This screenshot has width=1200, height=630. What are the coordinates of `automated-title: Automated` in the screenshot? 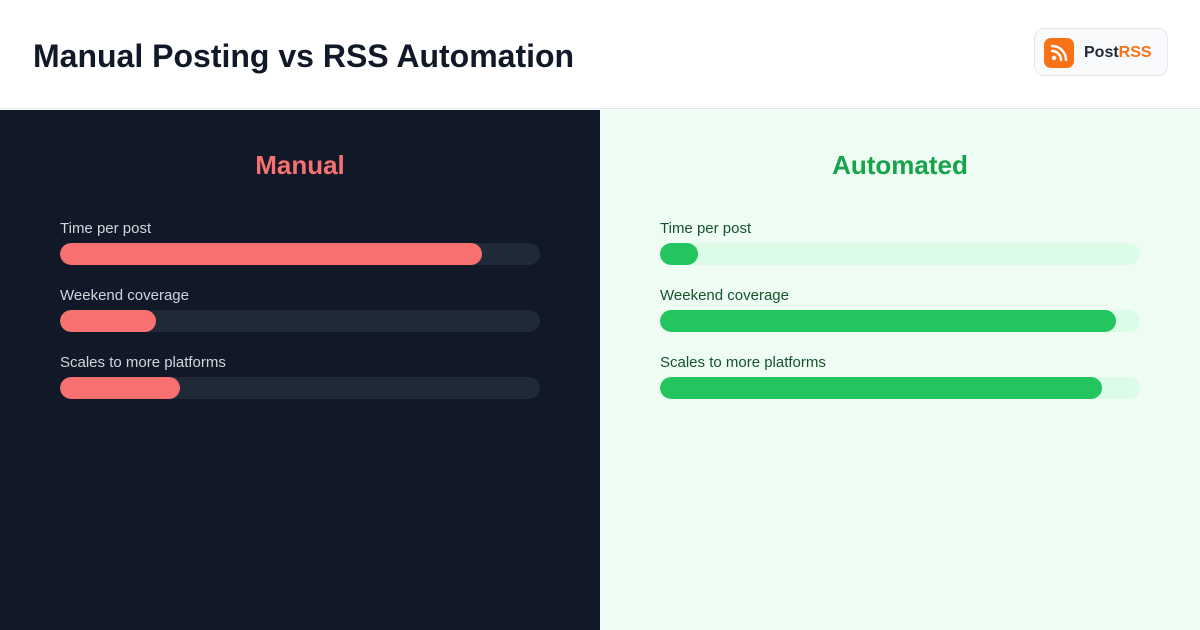 It's located at (900, 165).